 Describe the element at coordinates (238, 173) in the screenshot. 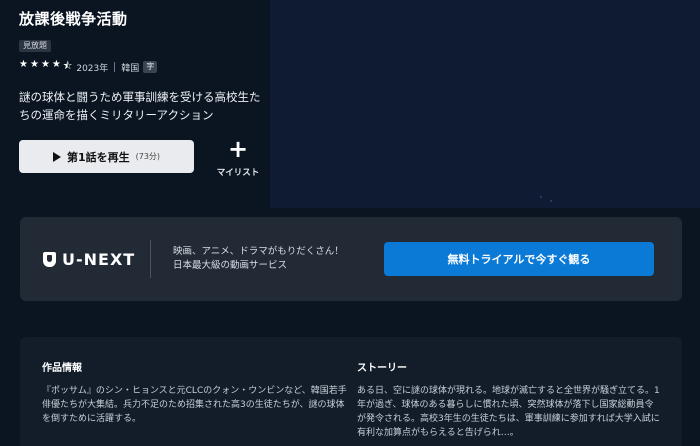

I see `mylist-label: マイリスト` at that location.